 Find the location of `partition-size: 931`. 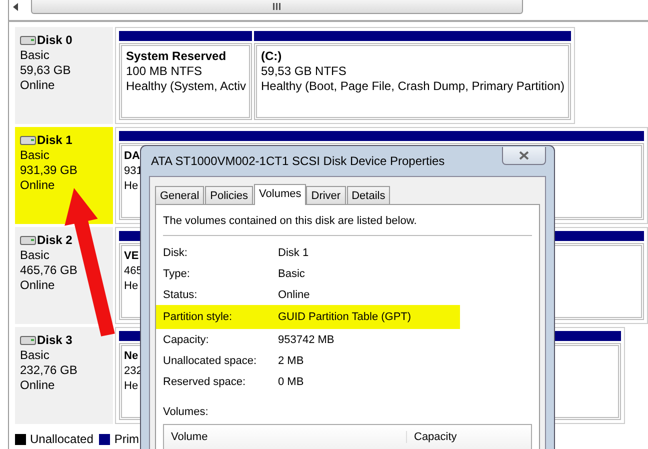

partition-size: 931 is located at coordinates (133, 171).